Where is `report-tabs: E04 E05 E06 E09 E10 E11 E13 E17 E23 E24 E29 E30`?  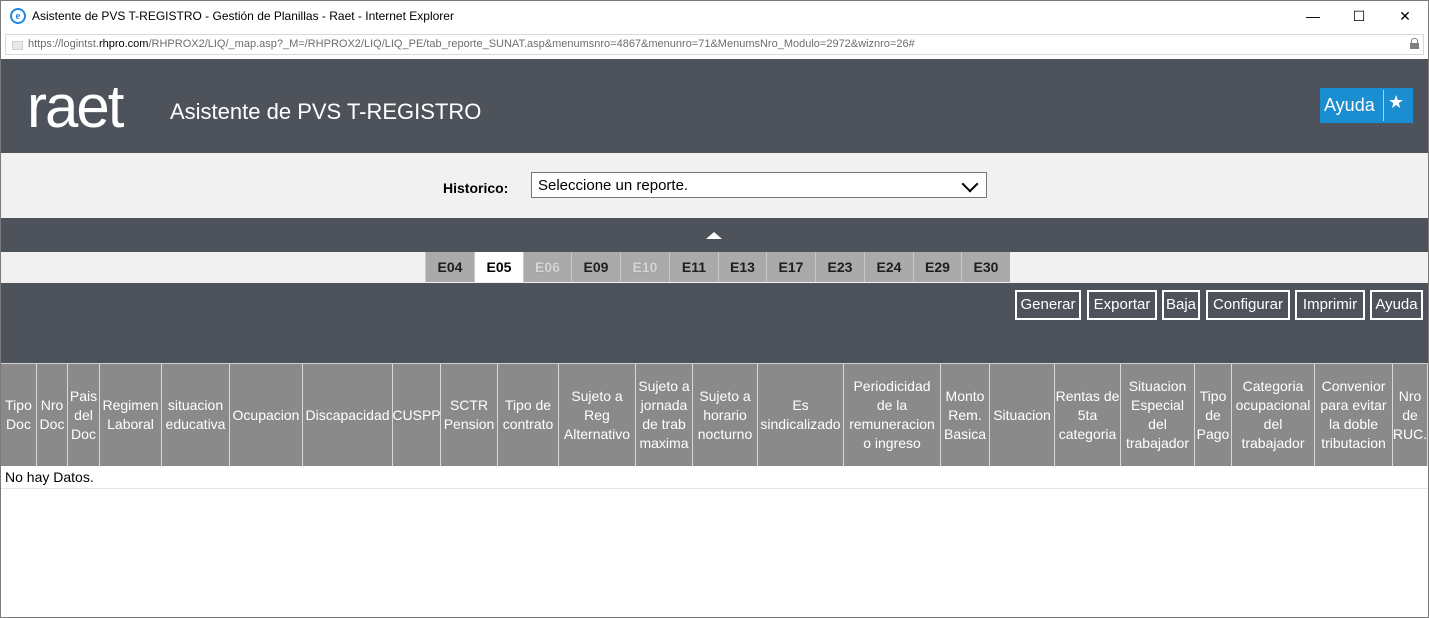 report-tabs: E04 E05 E06 E09 E10 E11 E13 E17 E23 E24 E29 E30 is located at coordinates (714, 267).